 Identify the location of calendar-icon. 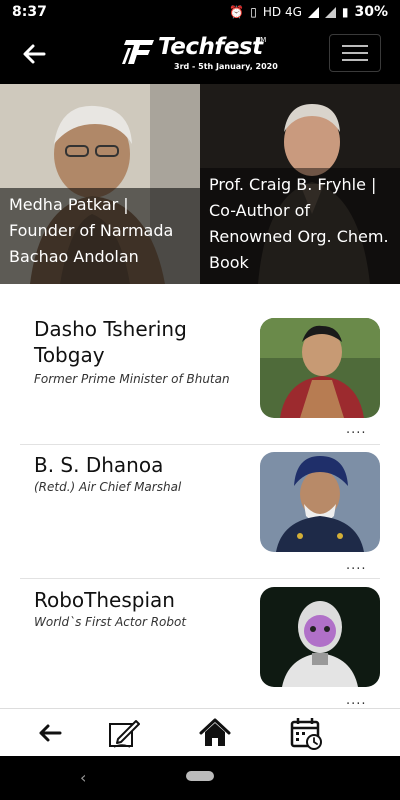
(306, 734).